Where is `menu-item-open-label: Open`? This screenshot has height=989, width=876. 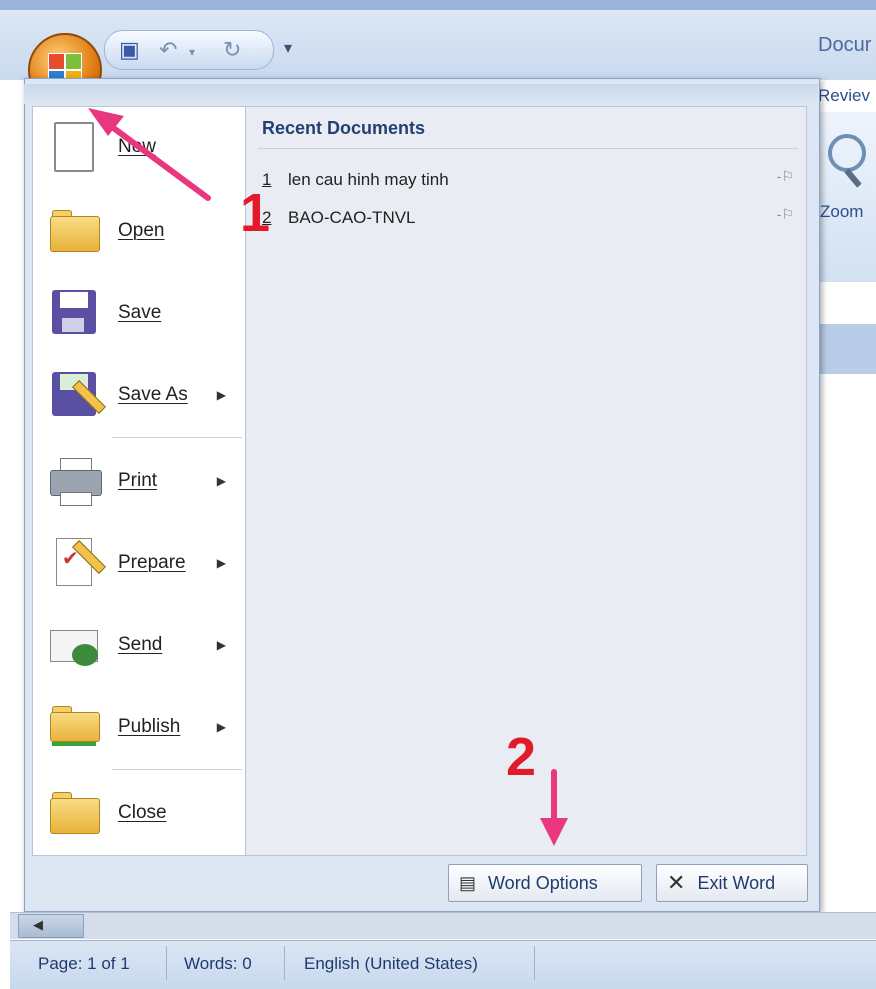
menu-item-open-label: Open is located at coordinates (141, 230).